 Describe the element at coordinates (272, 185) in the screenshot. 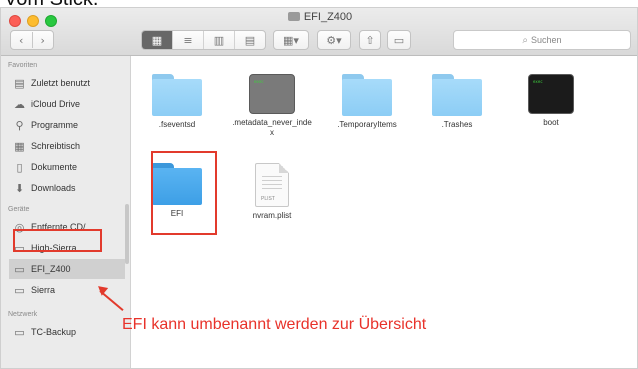

I see `plist-file-icon: PLIST` at that location.